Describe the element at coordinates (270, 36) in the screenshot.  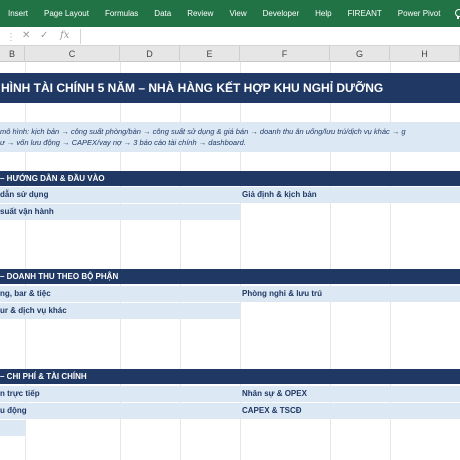
I see `formula-input` at that location.